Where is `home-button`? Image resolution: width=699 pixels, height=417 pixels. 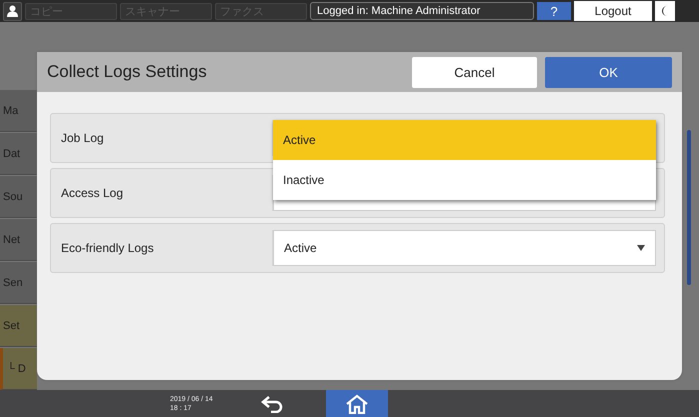 home-button is located at coordinates (357, 403).